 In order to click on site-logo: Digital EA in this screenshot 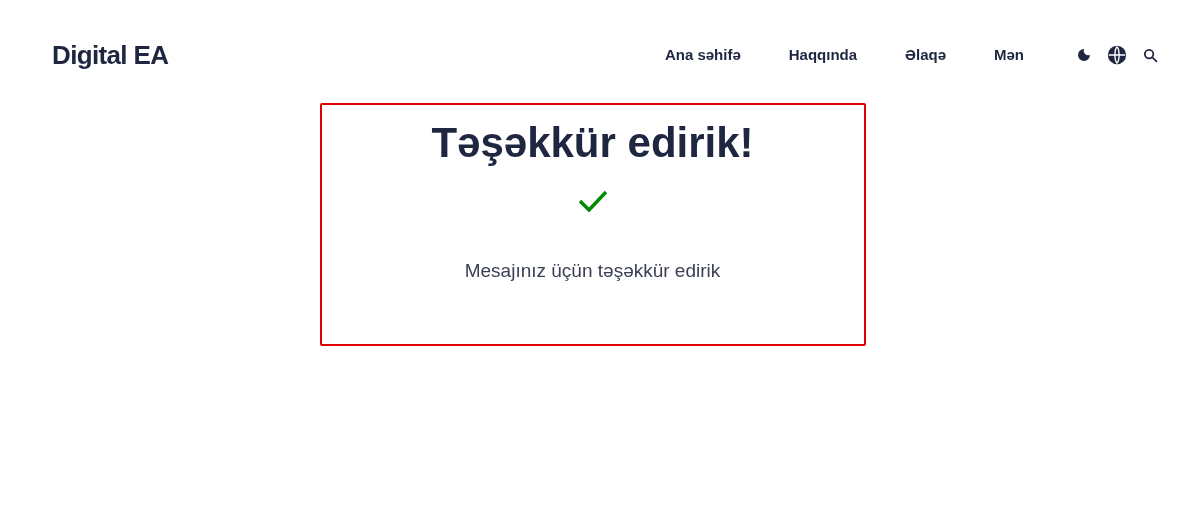, I will do `click(110, 55)`.